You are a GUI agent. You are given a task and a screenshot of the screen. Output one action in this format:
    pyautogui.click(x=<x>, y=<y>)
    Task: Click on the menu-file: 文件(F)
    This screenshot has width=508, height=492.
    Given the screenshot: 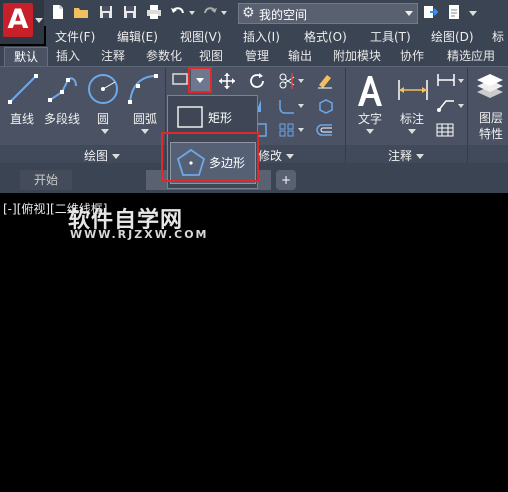 What is the action you would take?
    pyautogui.click(x=75, y=36)
    